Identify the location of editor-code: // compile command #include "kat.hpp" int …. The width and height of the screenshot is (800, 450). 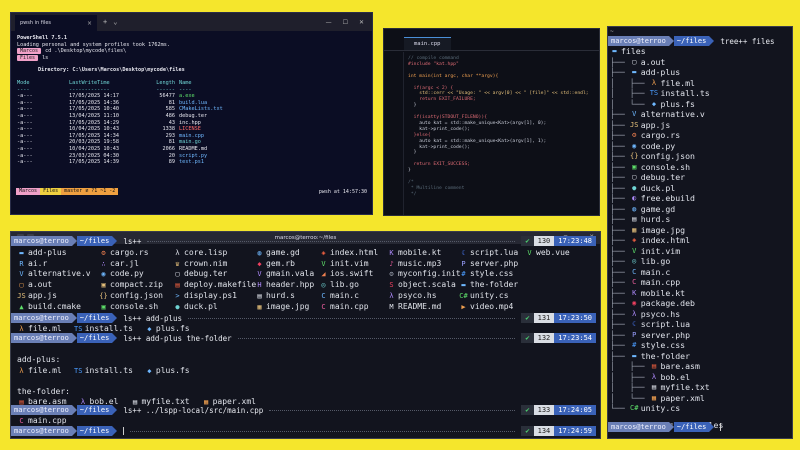
(501, 127).